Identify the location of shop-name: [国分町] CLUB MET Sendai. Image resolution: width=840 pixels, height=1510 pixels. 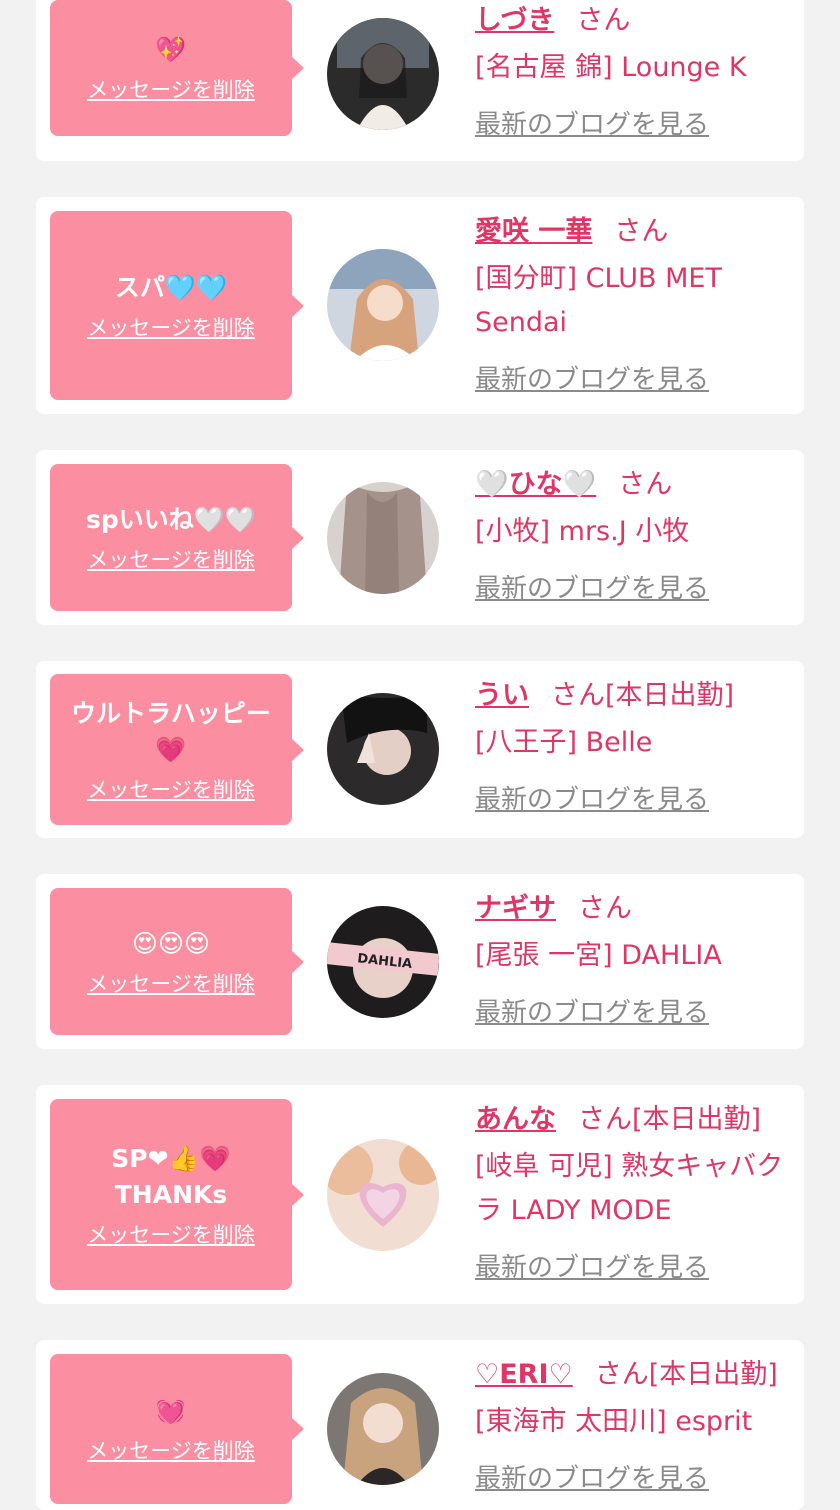
(598, 300).